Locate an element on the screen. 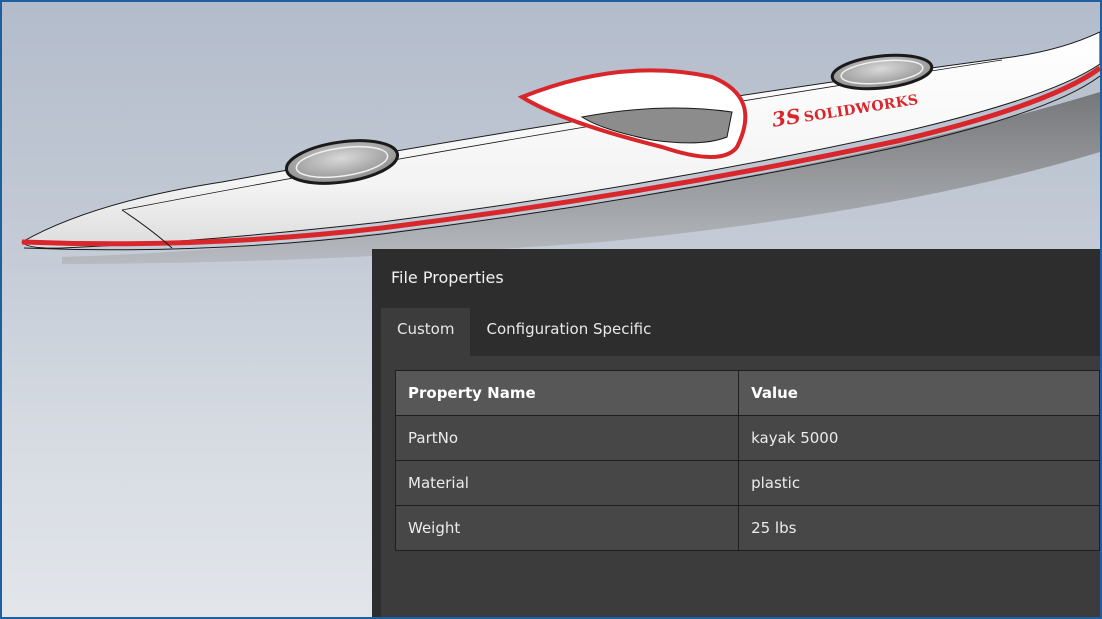 This screenshot has width=1102, height=619. property-value-cell: plastic is located at coordinates (919, 483).